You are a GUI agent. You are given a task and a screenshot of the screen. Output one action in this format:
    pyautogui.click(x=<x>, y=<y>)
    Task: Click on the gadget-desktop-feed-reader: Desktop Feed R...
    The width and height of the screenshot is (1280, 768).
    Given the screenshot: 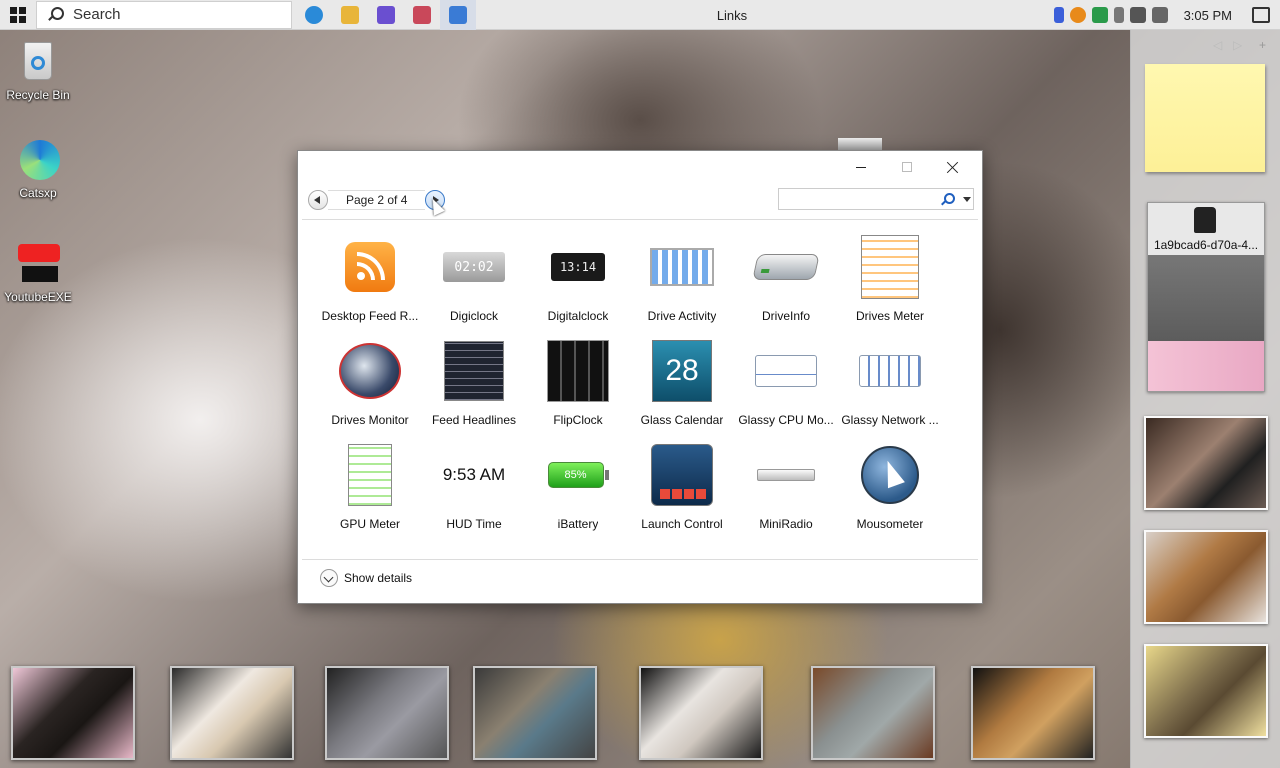 What is the action you would take?
    pyautogui.click(x=370, y=283)
    